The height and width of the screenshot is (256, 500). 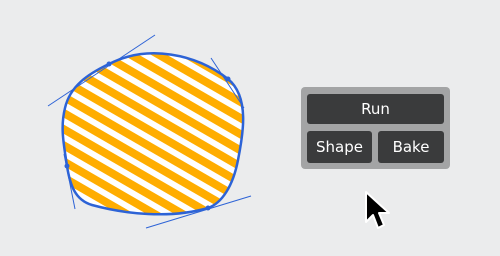 I want to click on anchor-point-bottom, so click(x=208, y=208).